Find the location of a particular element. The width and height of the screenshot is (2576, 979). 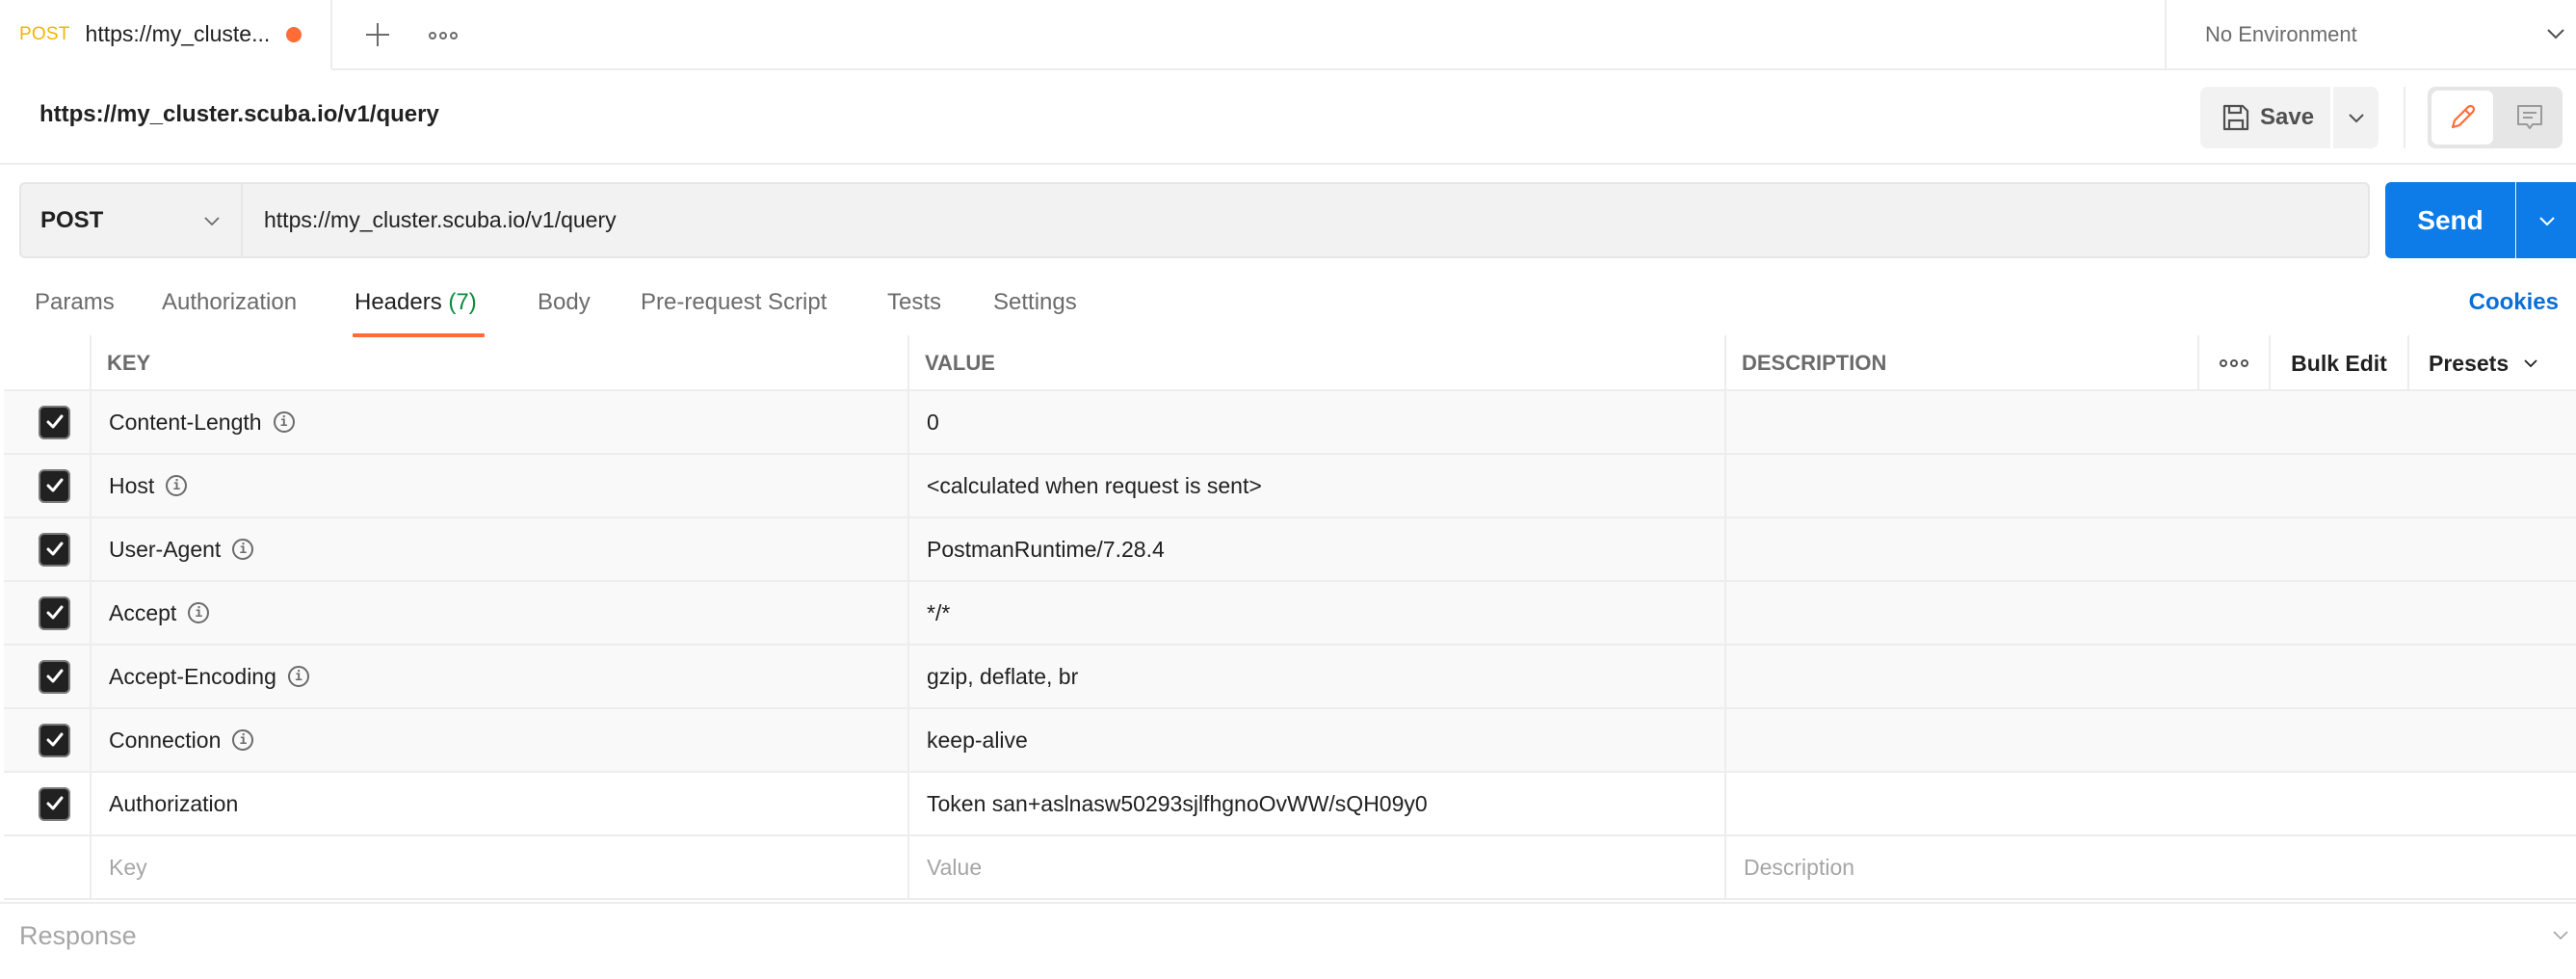

table-header-row: KEY VALUE DESCRIPTION Bulk Edit Presets is located at coordinates (1290, 363).